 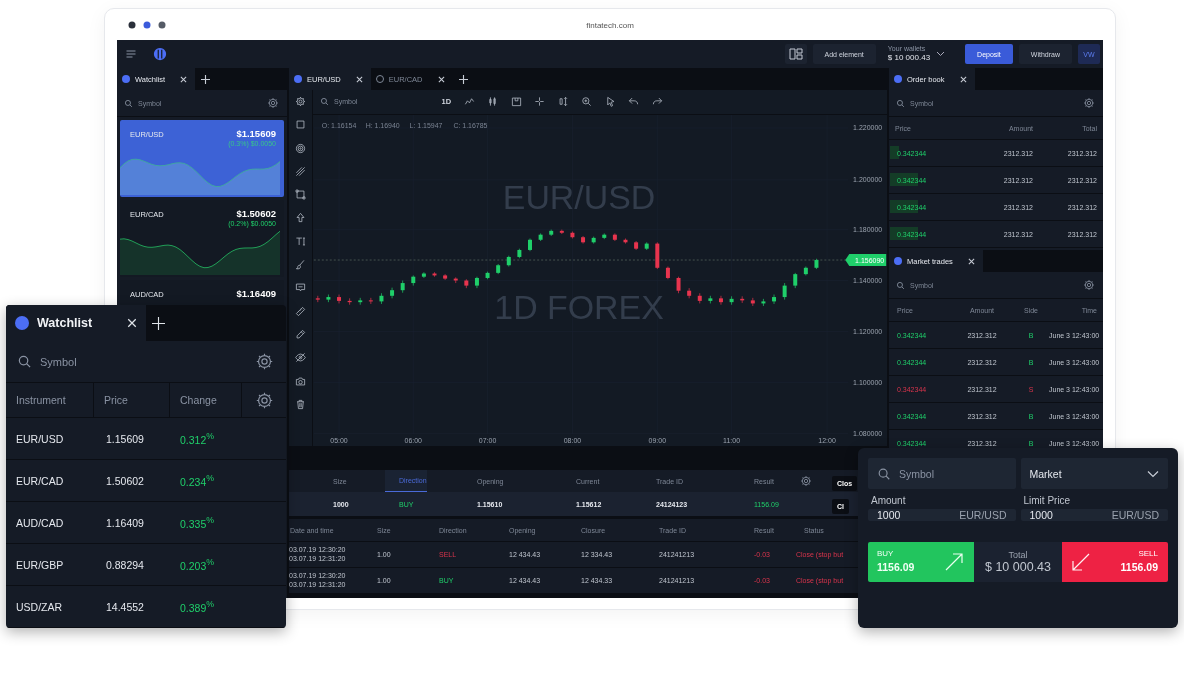 What do you see at coordinates (197, 438) in the screenshot?
I see `table-cell-text: 0.312$^{%}$` at bounding box center [197, 438].